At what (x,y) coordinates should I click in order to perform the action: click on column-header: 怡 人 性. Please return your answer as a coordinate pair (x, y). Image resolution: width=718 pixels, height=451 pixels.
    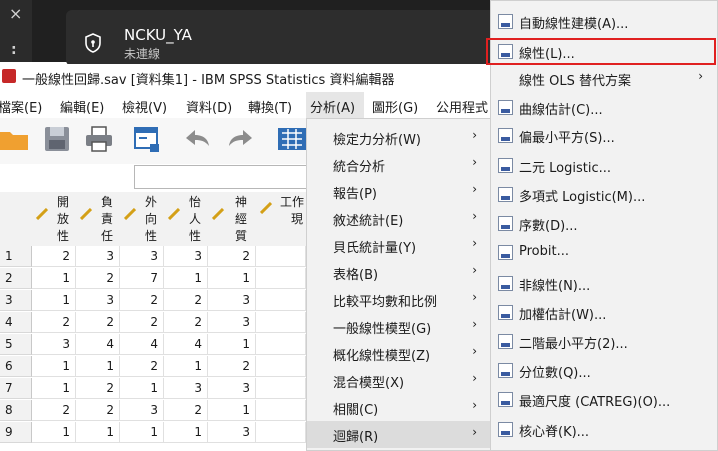
    Looking at the image, I should click on (186, 219).